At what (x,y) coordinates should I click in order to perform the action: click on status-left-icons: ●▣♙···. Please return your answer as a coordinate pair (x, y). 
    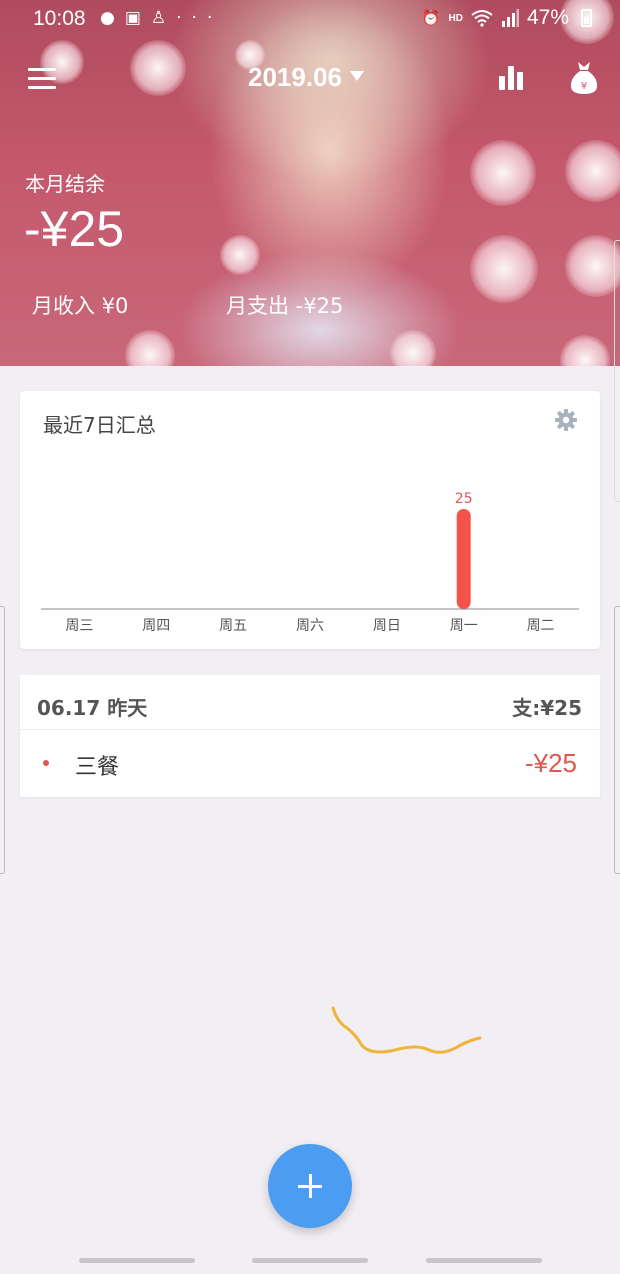
    Looking at the image, I should click on (161, 18).